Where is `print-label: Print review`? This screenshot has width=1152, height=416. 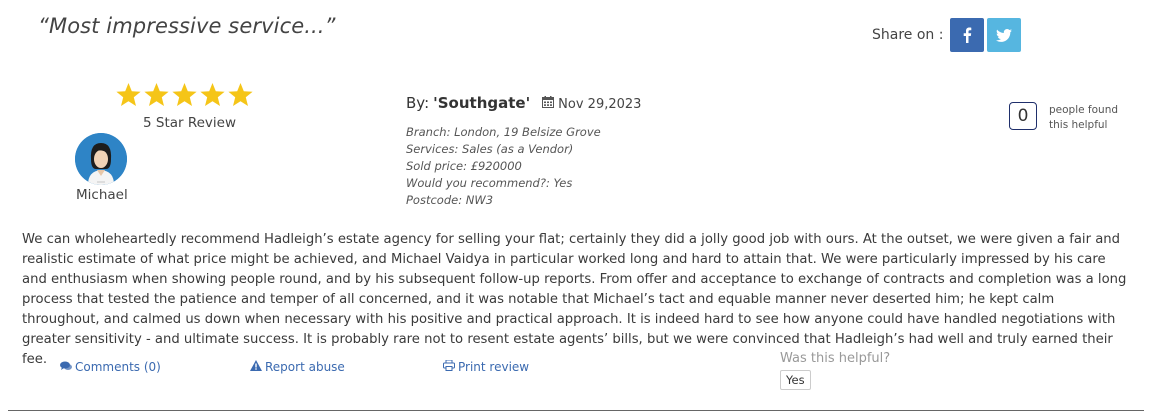 print-label: Print review is located at coordinates (494, 367).